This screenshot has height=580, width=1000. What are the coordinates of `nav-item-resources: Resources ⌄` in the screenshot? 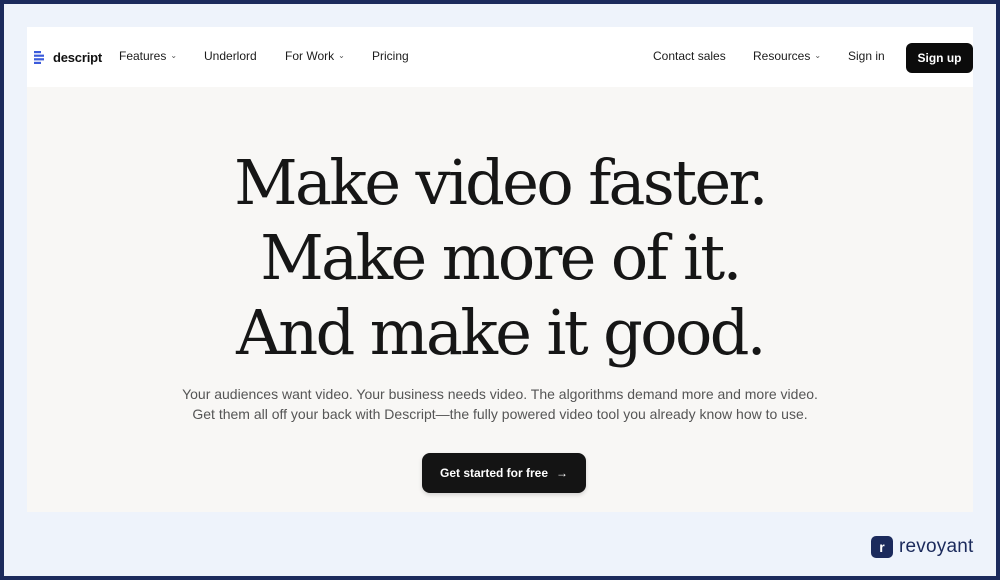 It's located at (787, 56).